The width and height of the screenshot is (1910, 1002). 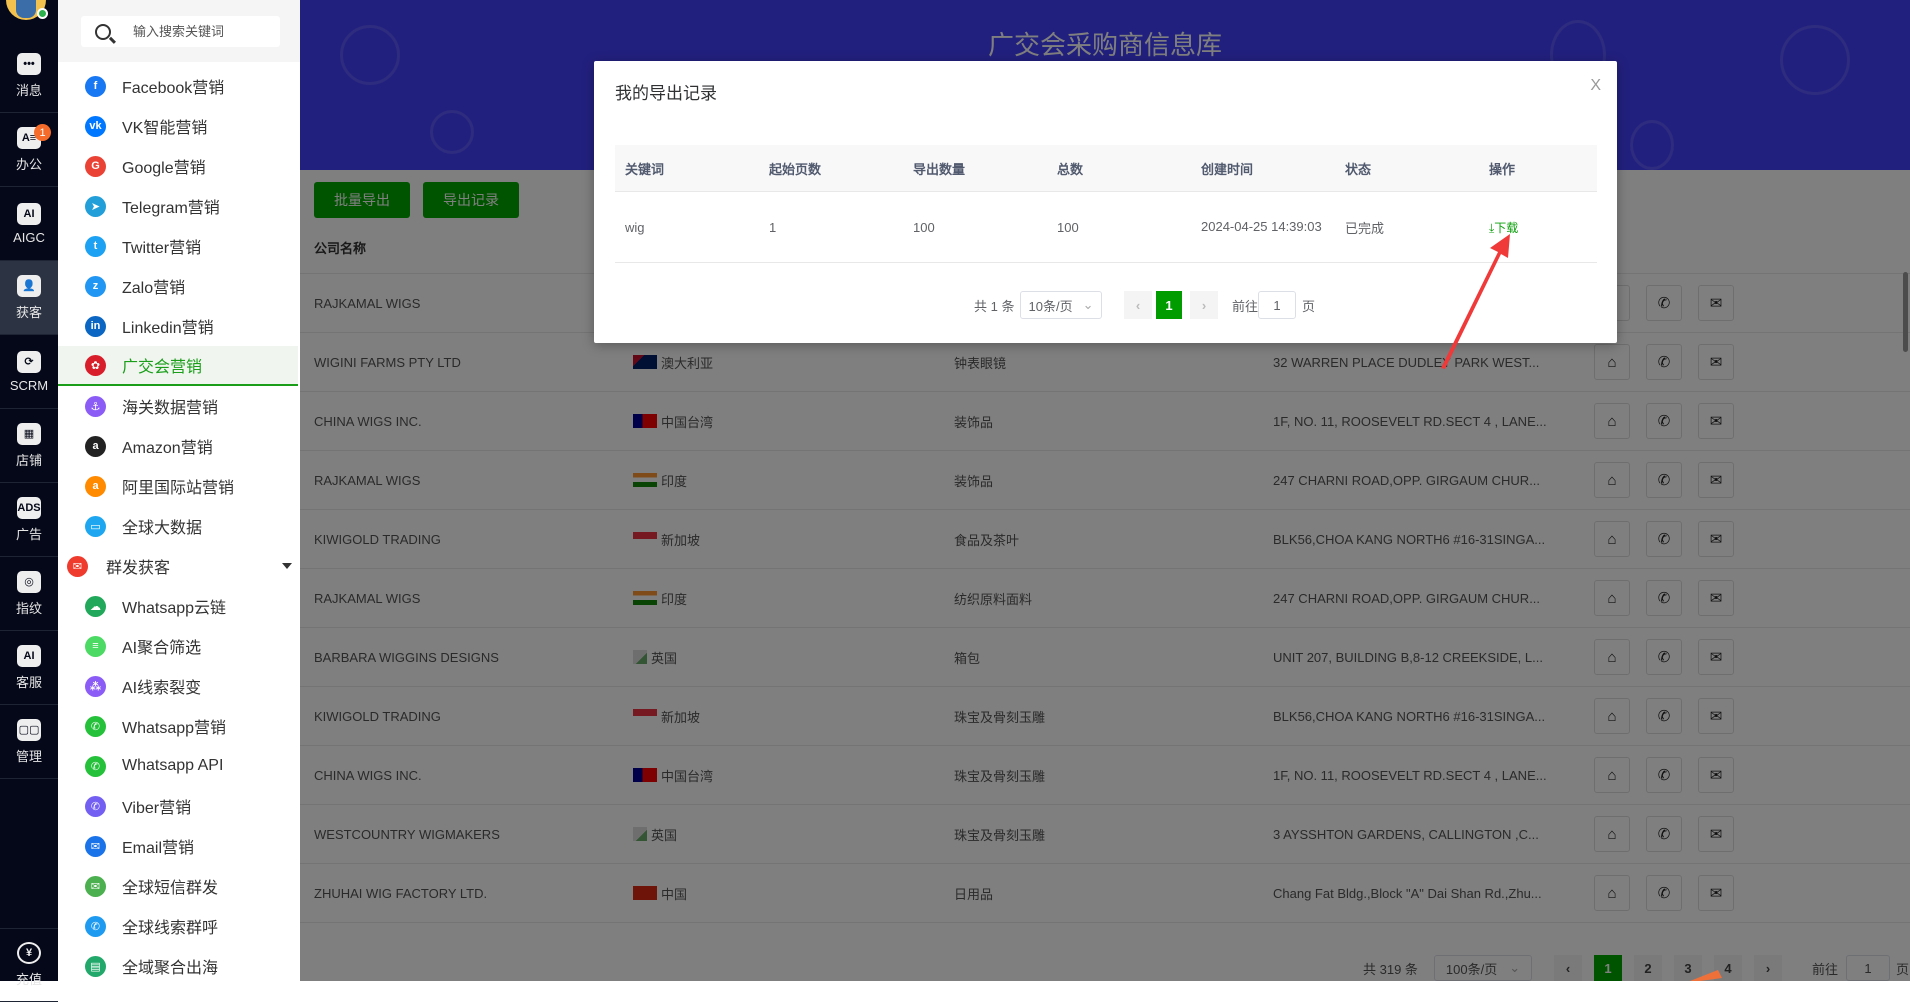 What do you see at coordinates (29, 237) in the screenshot?
I see `rail-item-label: AIGC` at bounding box center [29, 237].